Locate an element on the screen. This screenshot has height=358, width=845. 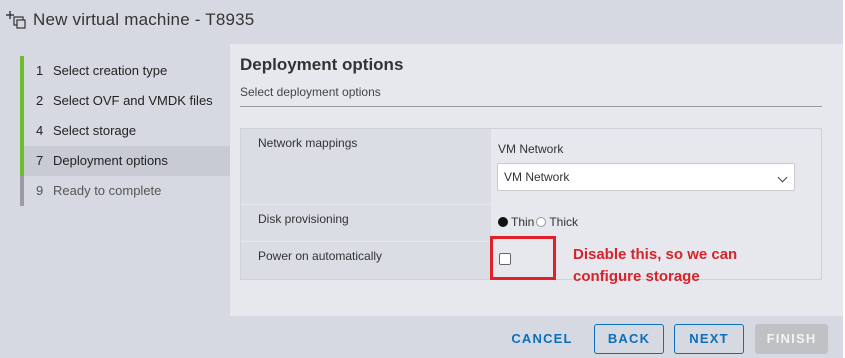
next-button: NEXT is located at coordinates (709, 339).